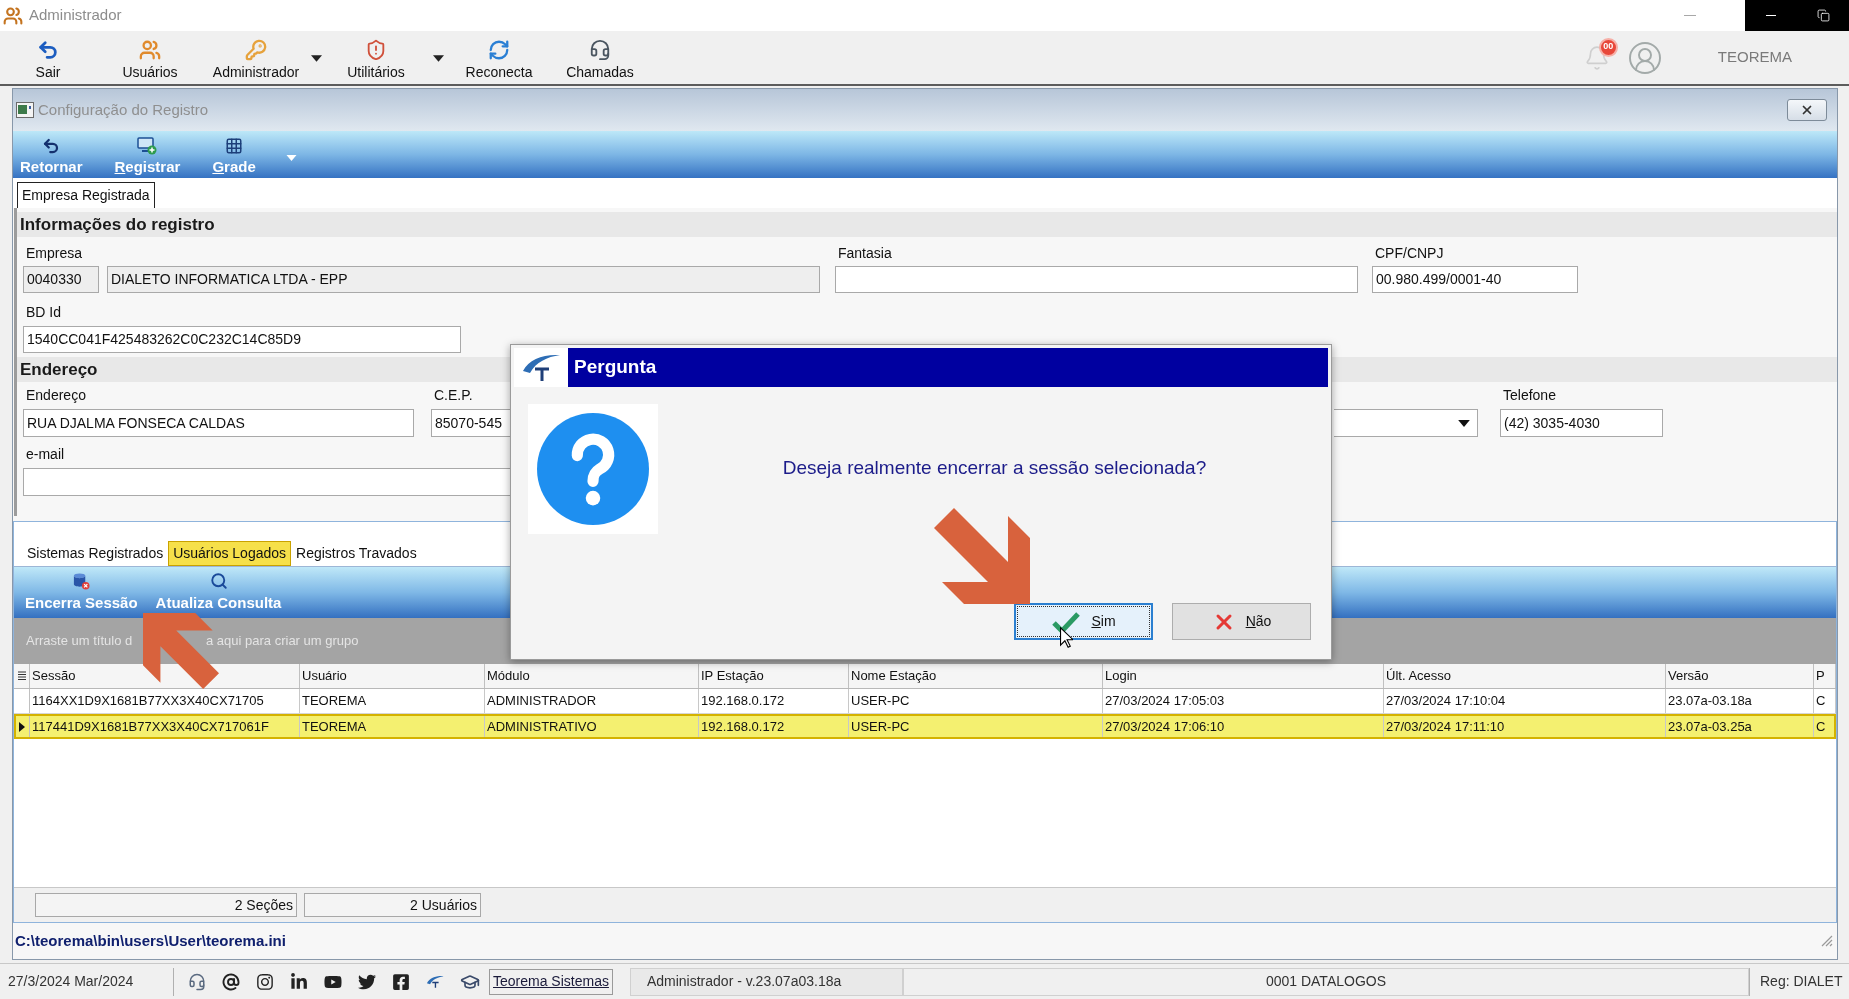 This screenshot has height=999, width=1849. What do you see at coordinates (81, 581) in the screenshot?
I see `database-remove-icon` at bounding box center [81, 581].